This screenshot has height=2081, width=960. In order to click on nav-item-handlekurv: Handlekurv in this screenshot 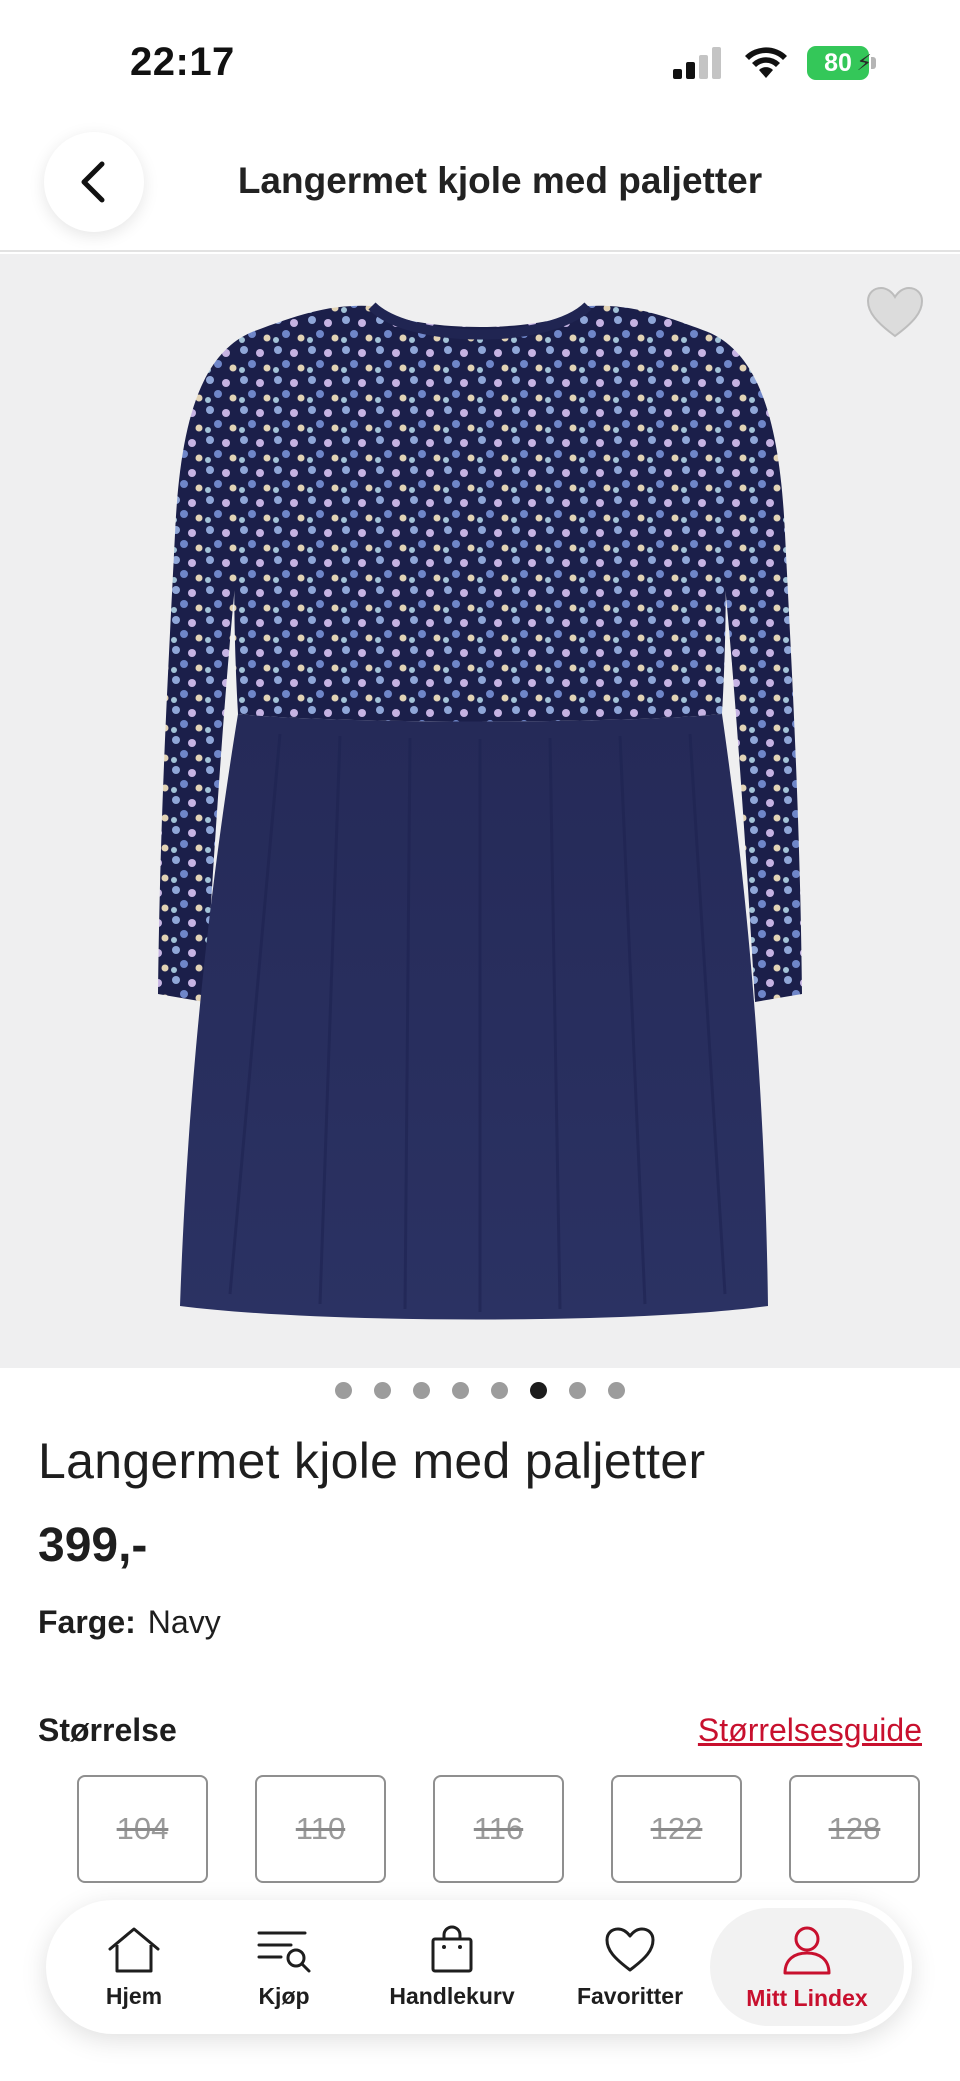, I will do `click(452, 1967)`.